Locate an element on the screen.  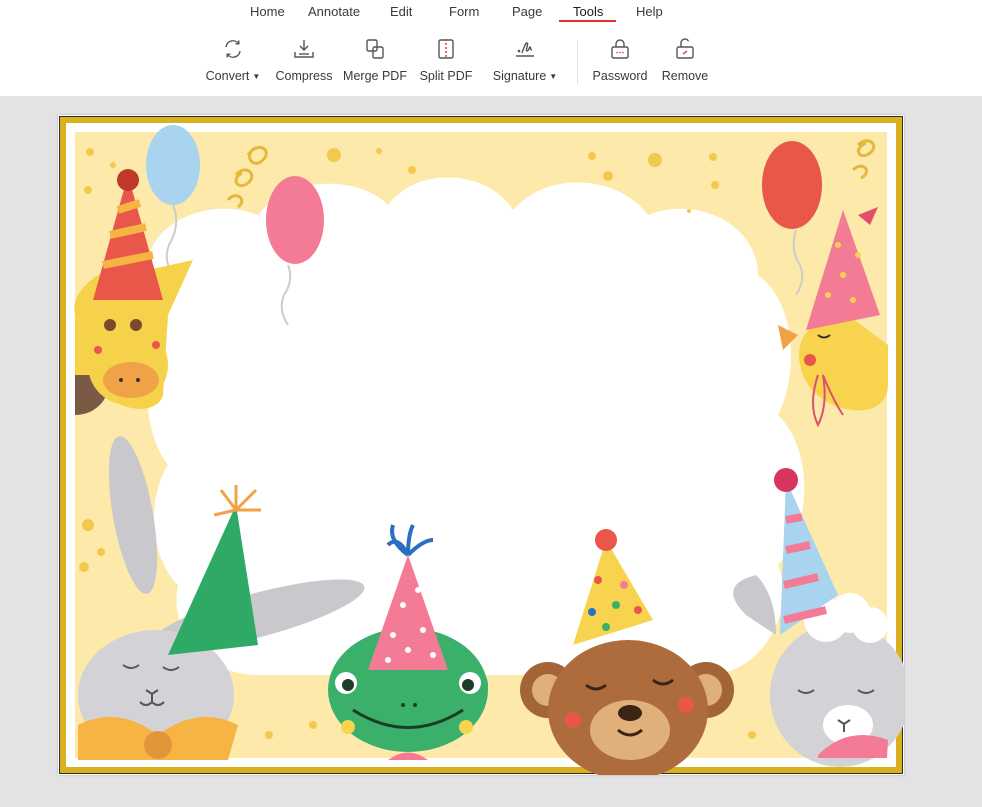
split-pdf-icon is located at coordinates (446, 49).